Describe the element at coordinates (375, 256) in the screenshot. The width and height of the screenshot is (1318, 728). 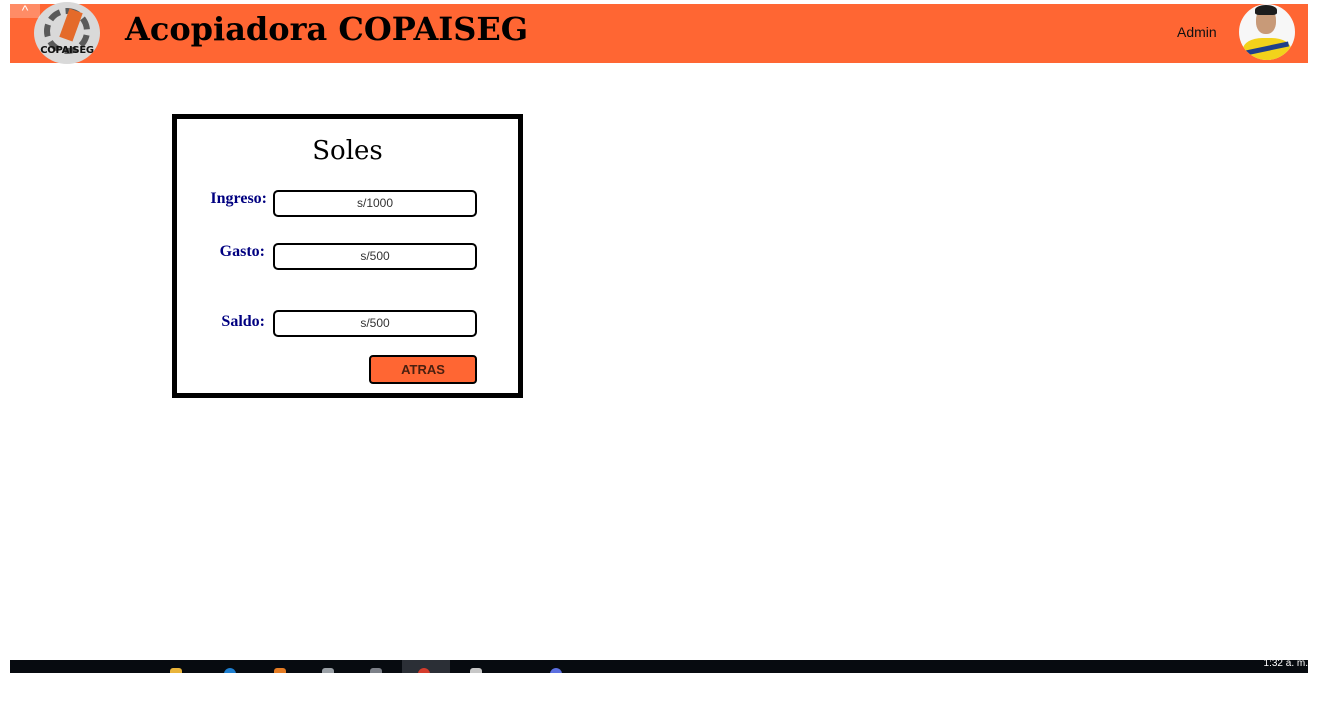
I see `gasto-field: s/500` at that location.